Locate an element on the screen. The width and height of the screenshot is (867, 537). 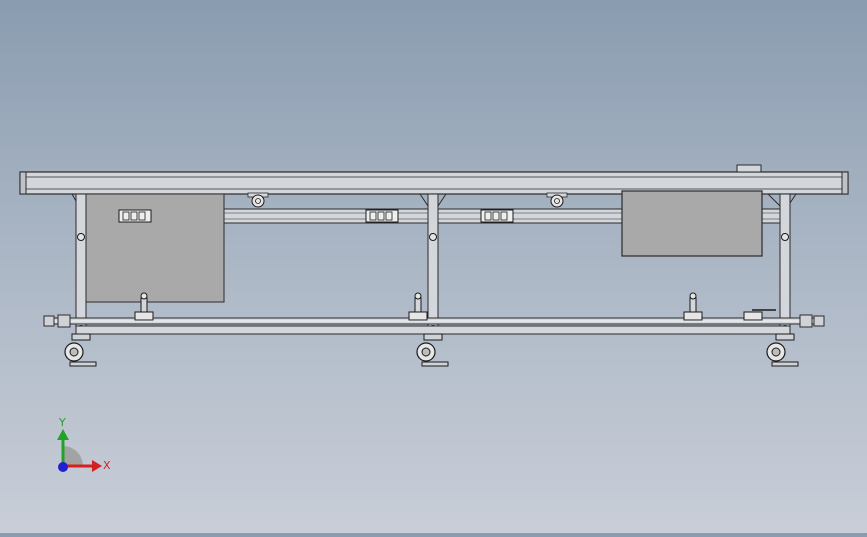
y-axis-label: Y is located at coordinates (62, 422).